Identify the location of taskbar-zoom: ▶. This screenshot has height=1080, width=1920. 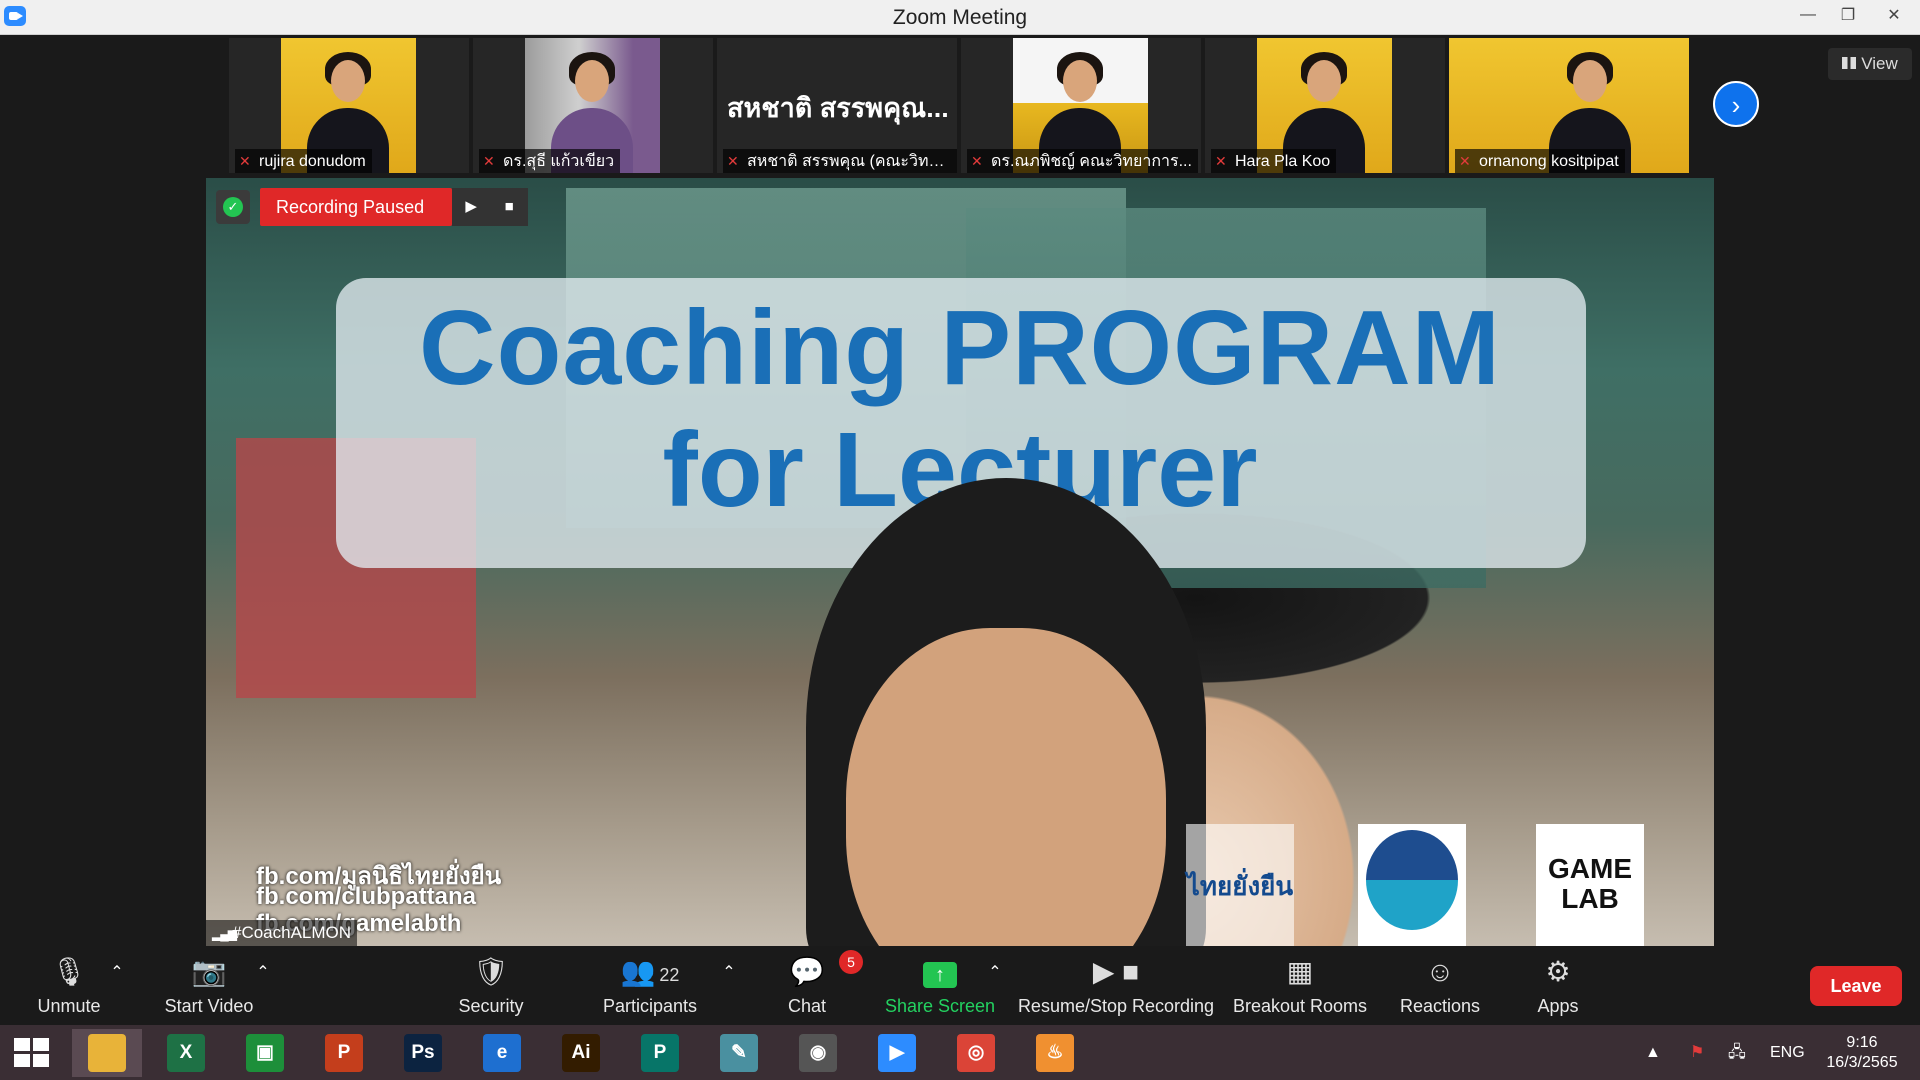
(897, 1053).